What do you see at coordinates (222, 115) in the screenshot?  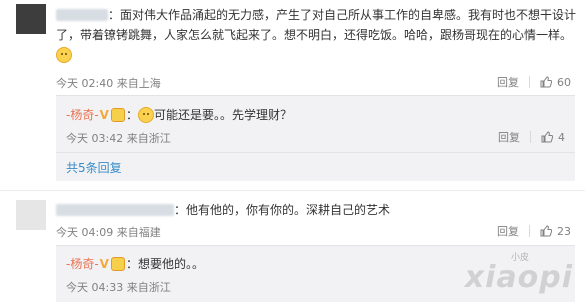 I see `reply-text: 可能还是要。。先学理财？` at bounding box center [222, 115].